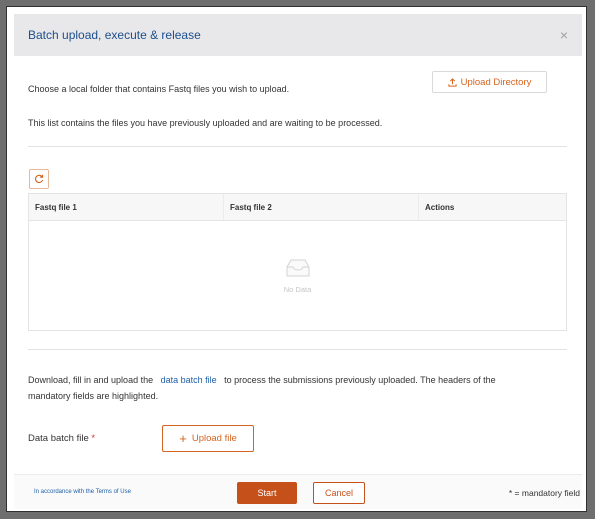 The height and width of the screenshot is (519, 595). What do you see at coordinates (440, 207) in the screenshot?
I see `column-header-actions: Actions` at bounding box center [440, 207].